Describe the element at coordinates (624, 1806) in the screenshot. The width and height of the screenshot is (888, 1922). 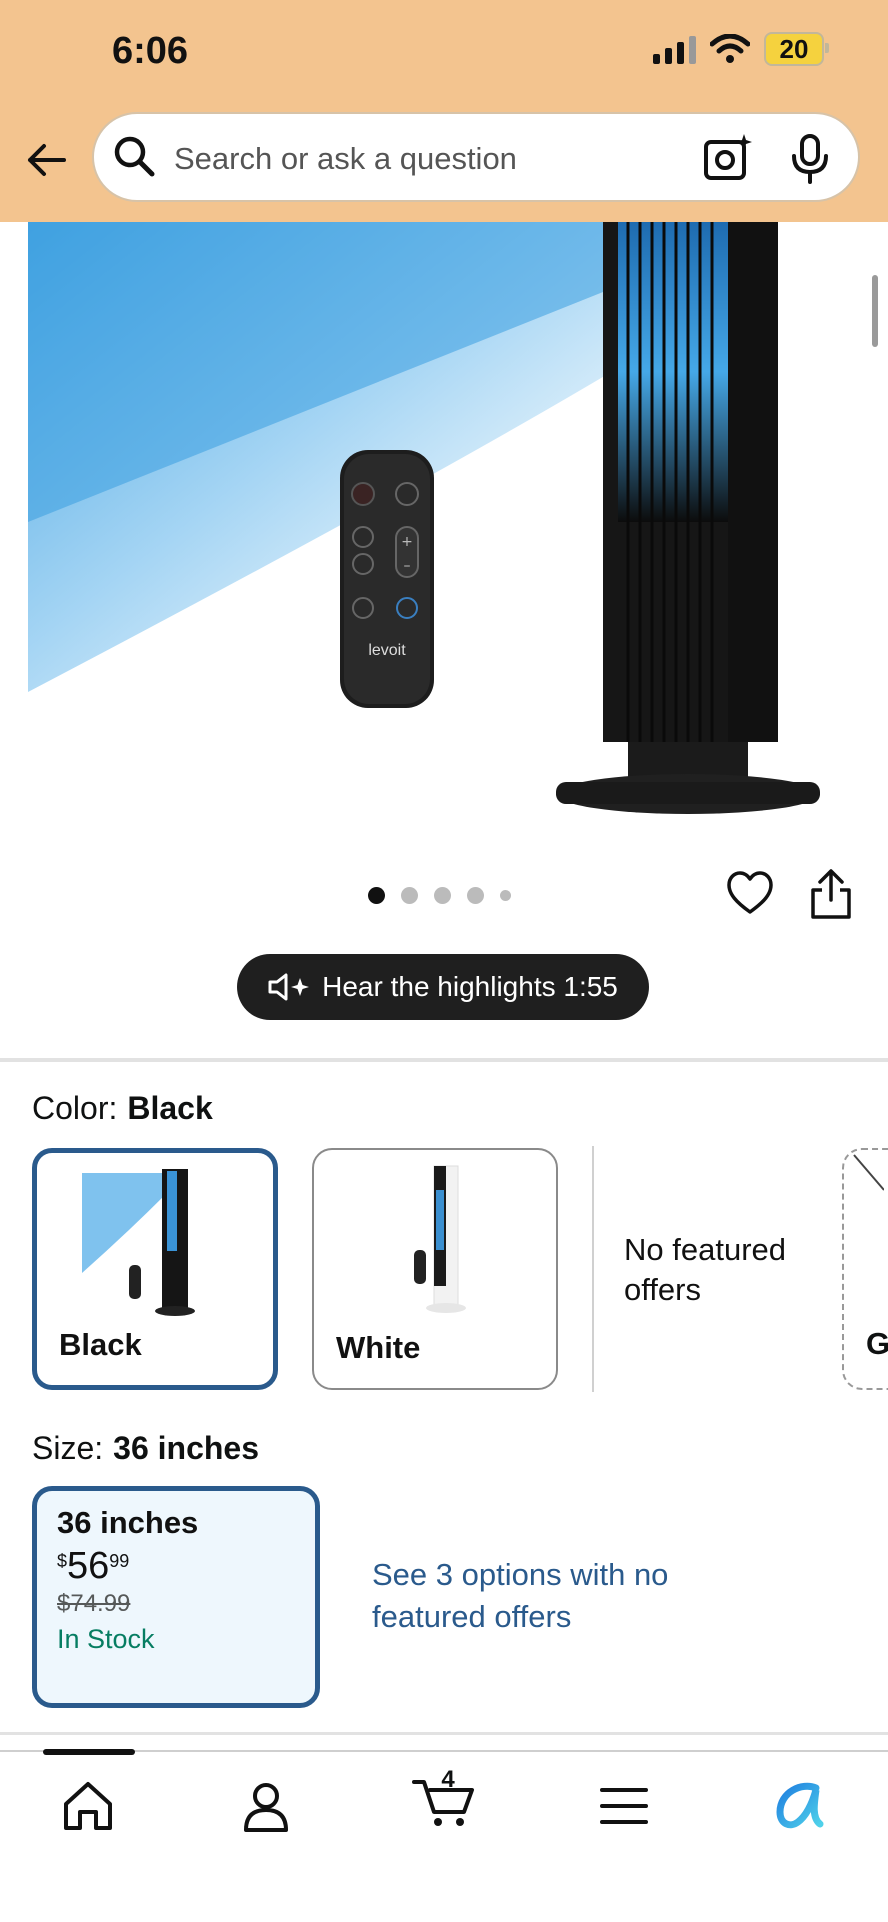
I see `menu-icon` at that location.